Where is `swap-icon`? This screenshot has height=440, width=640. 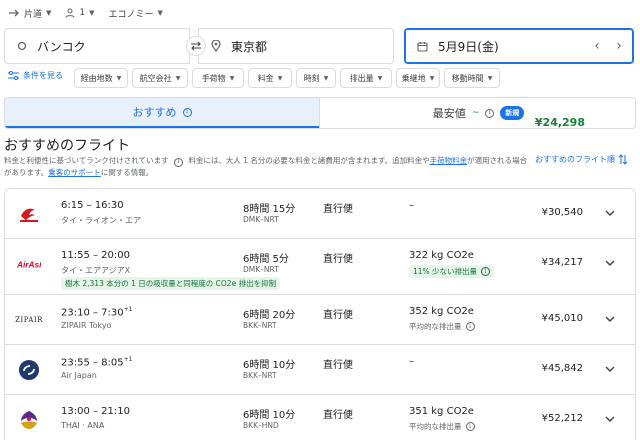 swap-icon is located at coordinates (196, 46).